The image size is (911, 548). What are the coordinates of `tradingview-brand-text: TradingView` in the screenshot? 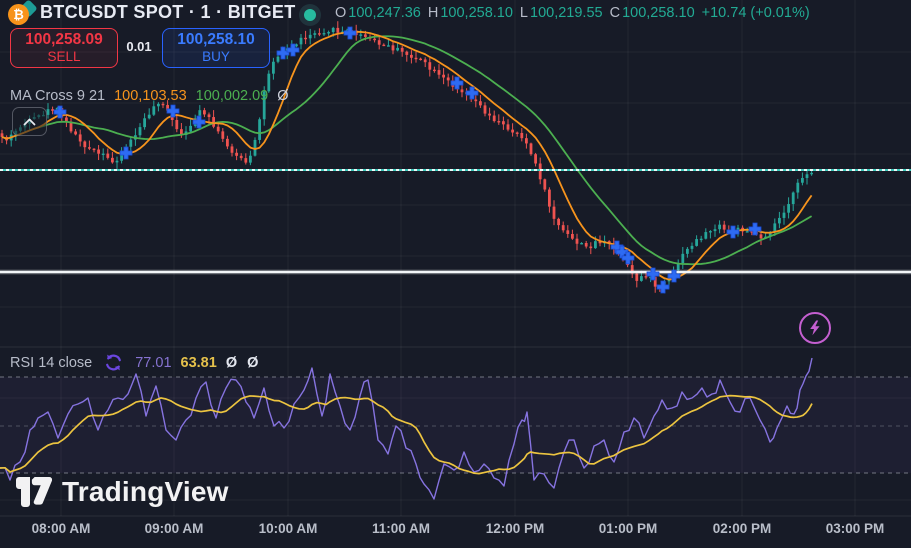 It's located at (145, 491).